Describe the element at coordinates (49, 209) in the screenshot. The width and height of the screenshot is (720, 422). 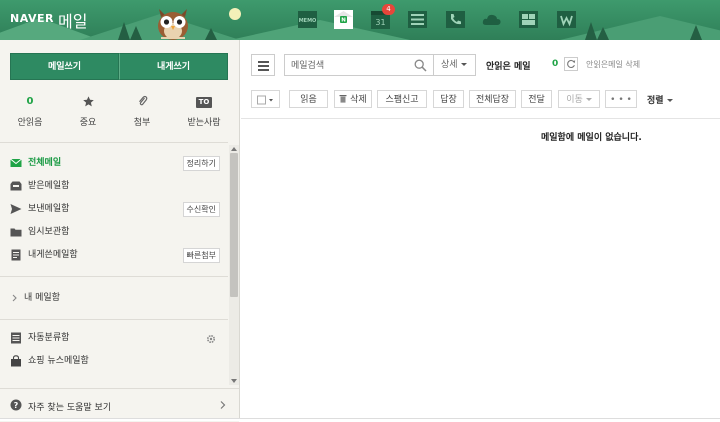
I see `folder-label: 보낸메일함` at that location.